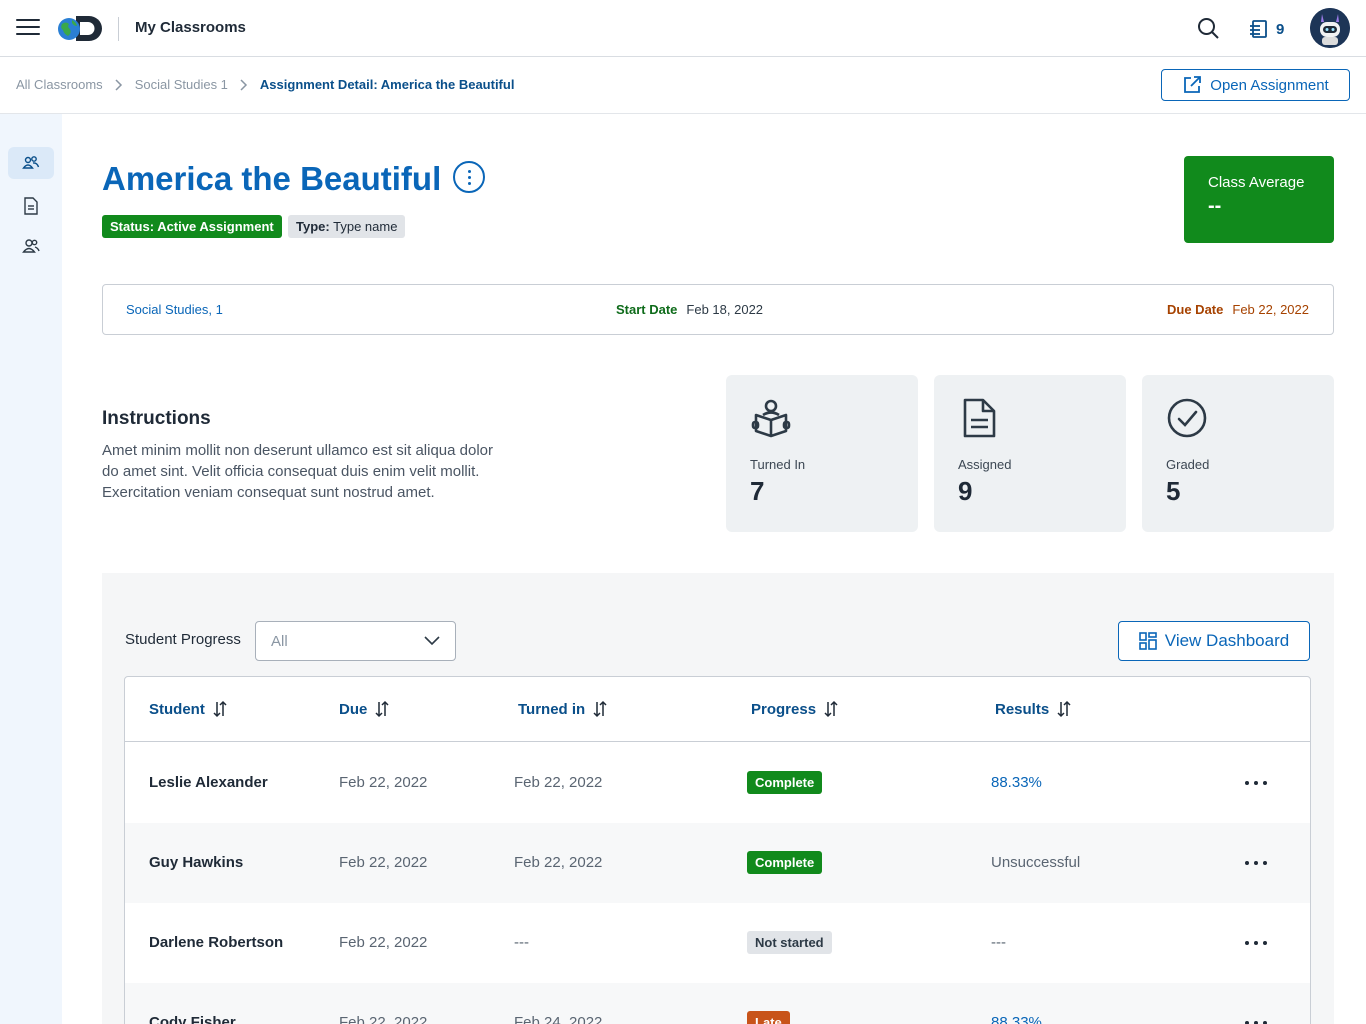 This screenshot has height=1024, width=1366. Describe the element at coordinates (768, 1017) in the screenshot. I see `progress-badge: Late` at that location.